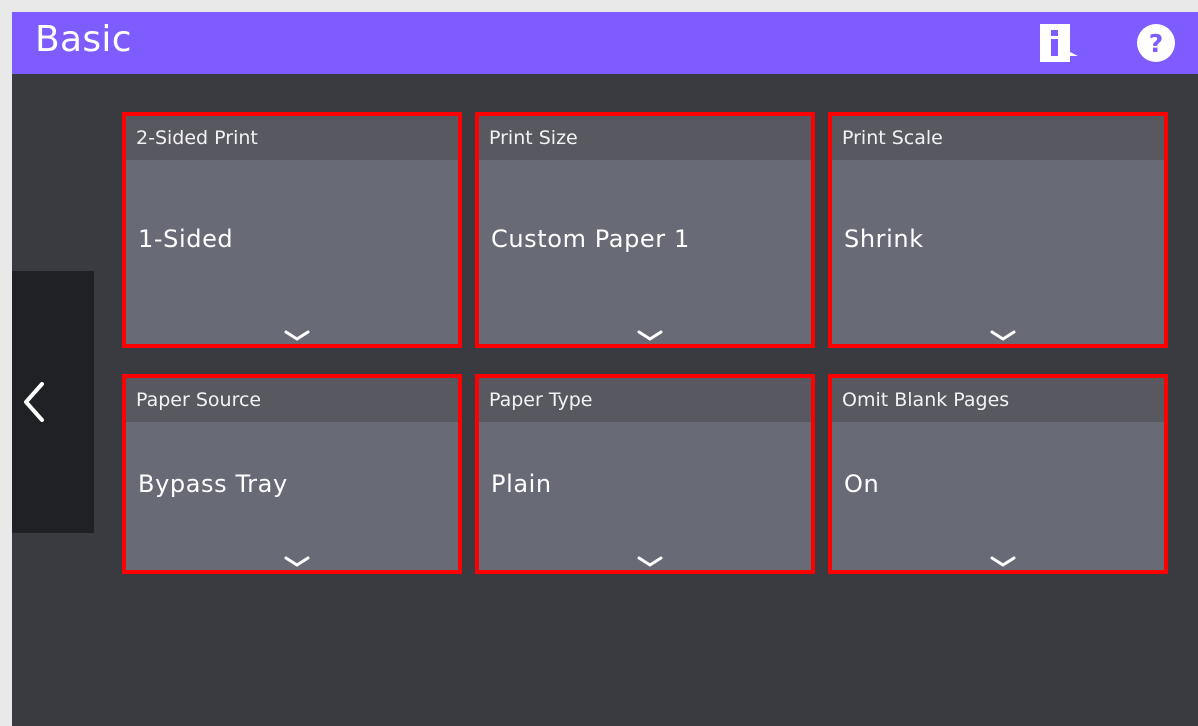 This screenshot has height=726, width=1198. I want to click on info-button, so click(1061, 43).